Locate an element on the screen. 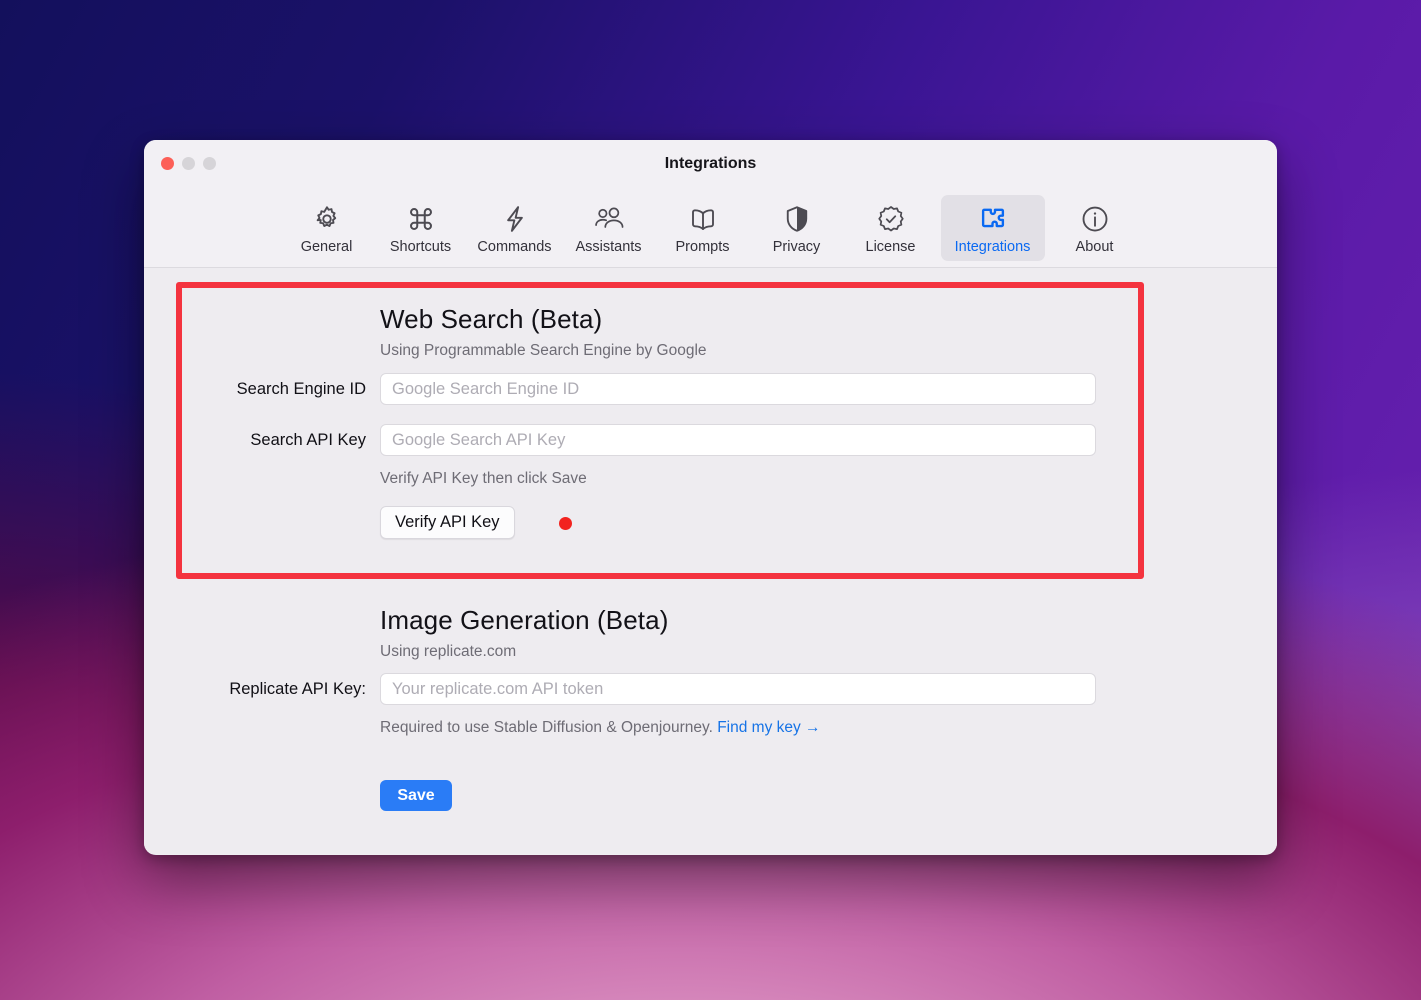 This screenshot has width=1421, height=1000. tab-privacy: Privacy is located at coordinates (797, 228).